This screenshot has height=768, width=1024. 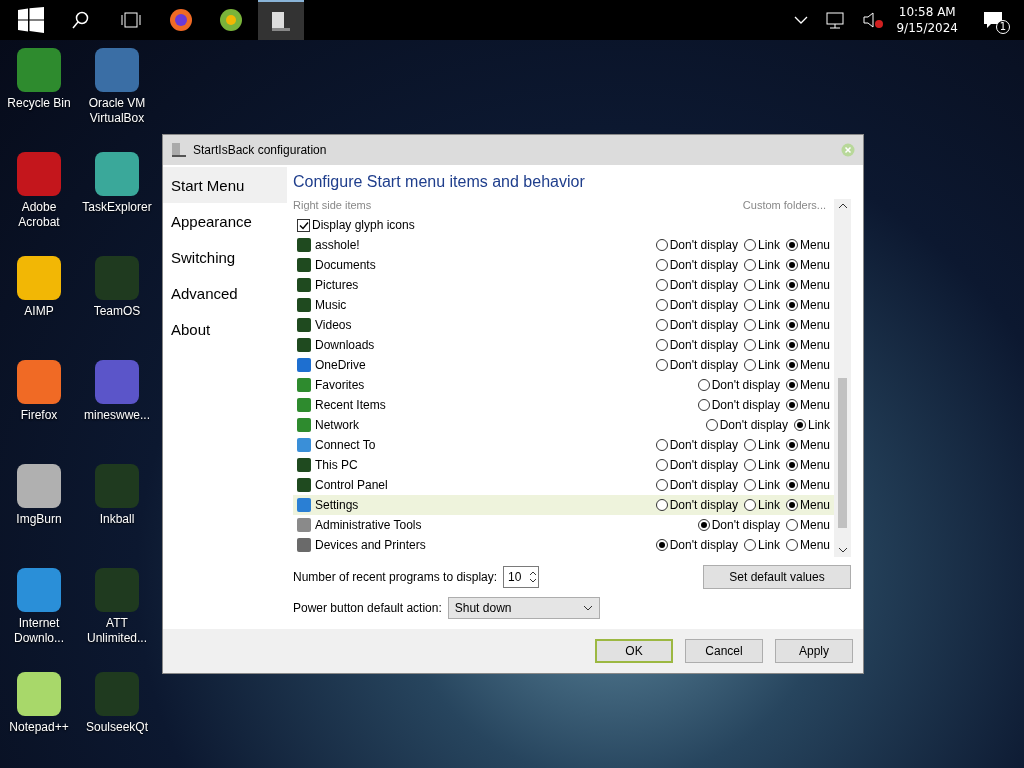 What do you see at coordinates (523, 608) in the screenshot?
I see `power-action-dropdown: Shut down` at bounding box center [523, 608].